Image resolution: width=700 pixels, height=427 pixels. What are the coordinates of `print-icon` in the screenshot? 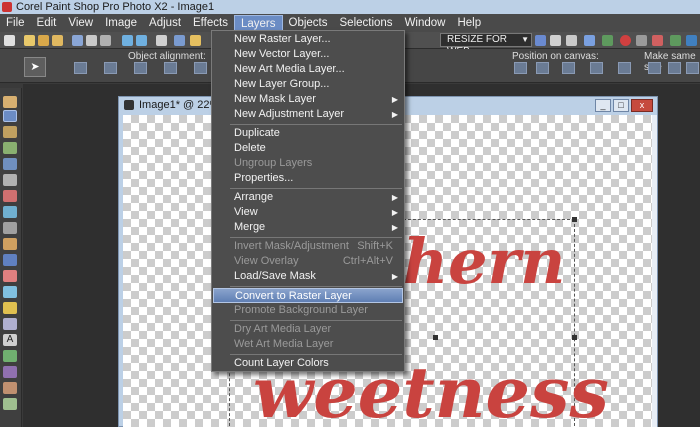 It's located at (91, 40).